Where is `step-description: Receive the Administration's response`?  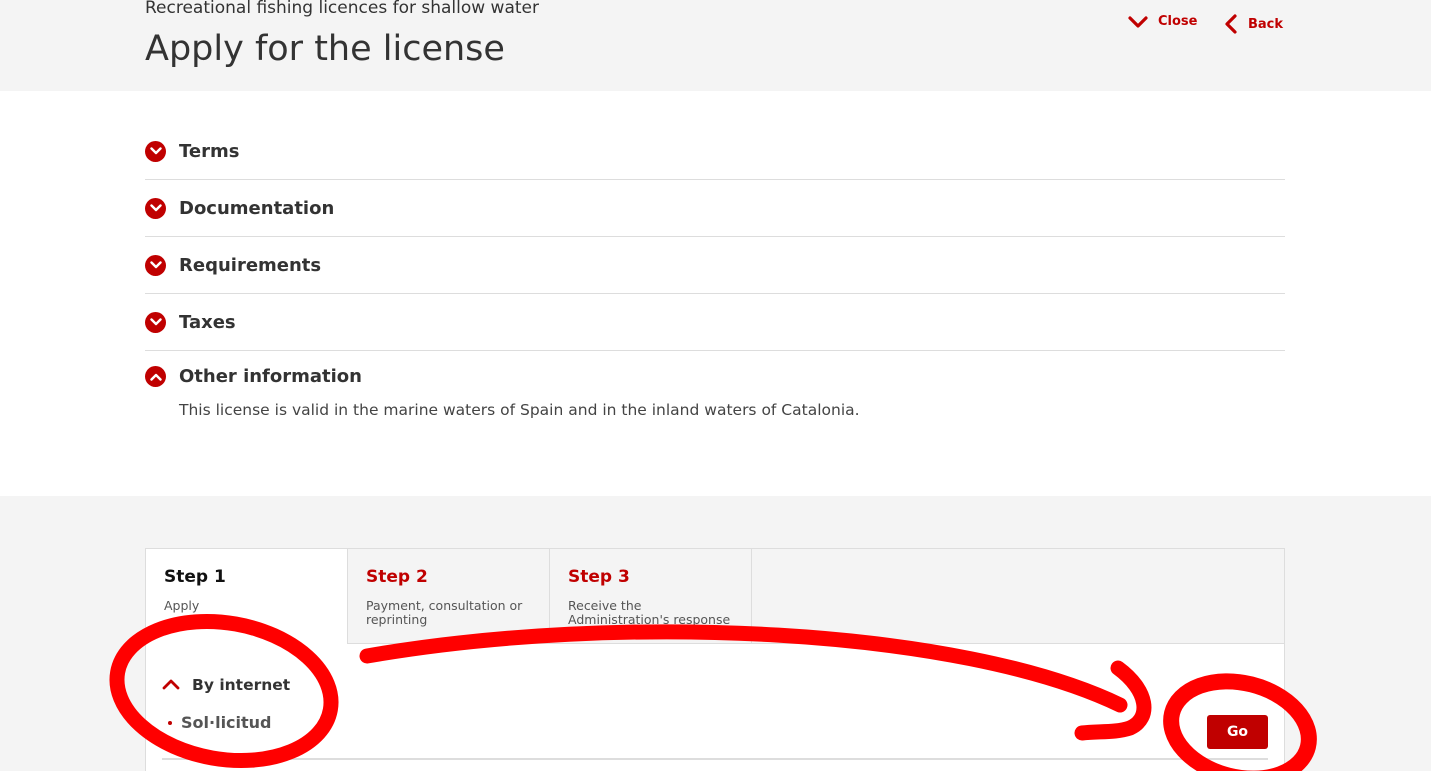
step-description: Receive the Administration's response is located at coordinates (649, 612).